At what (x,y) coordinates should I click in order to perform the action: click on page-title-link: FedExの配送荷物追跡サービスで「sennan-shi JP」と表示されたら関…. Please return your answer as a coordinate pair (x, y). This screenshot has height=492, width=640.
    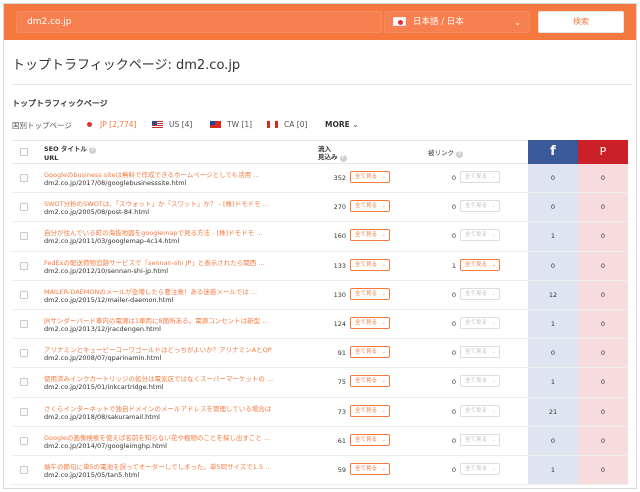
    Looking at the image, I should click on (159, 262).